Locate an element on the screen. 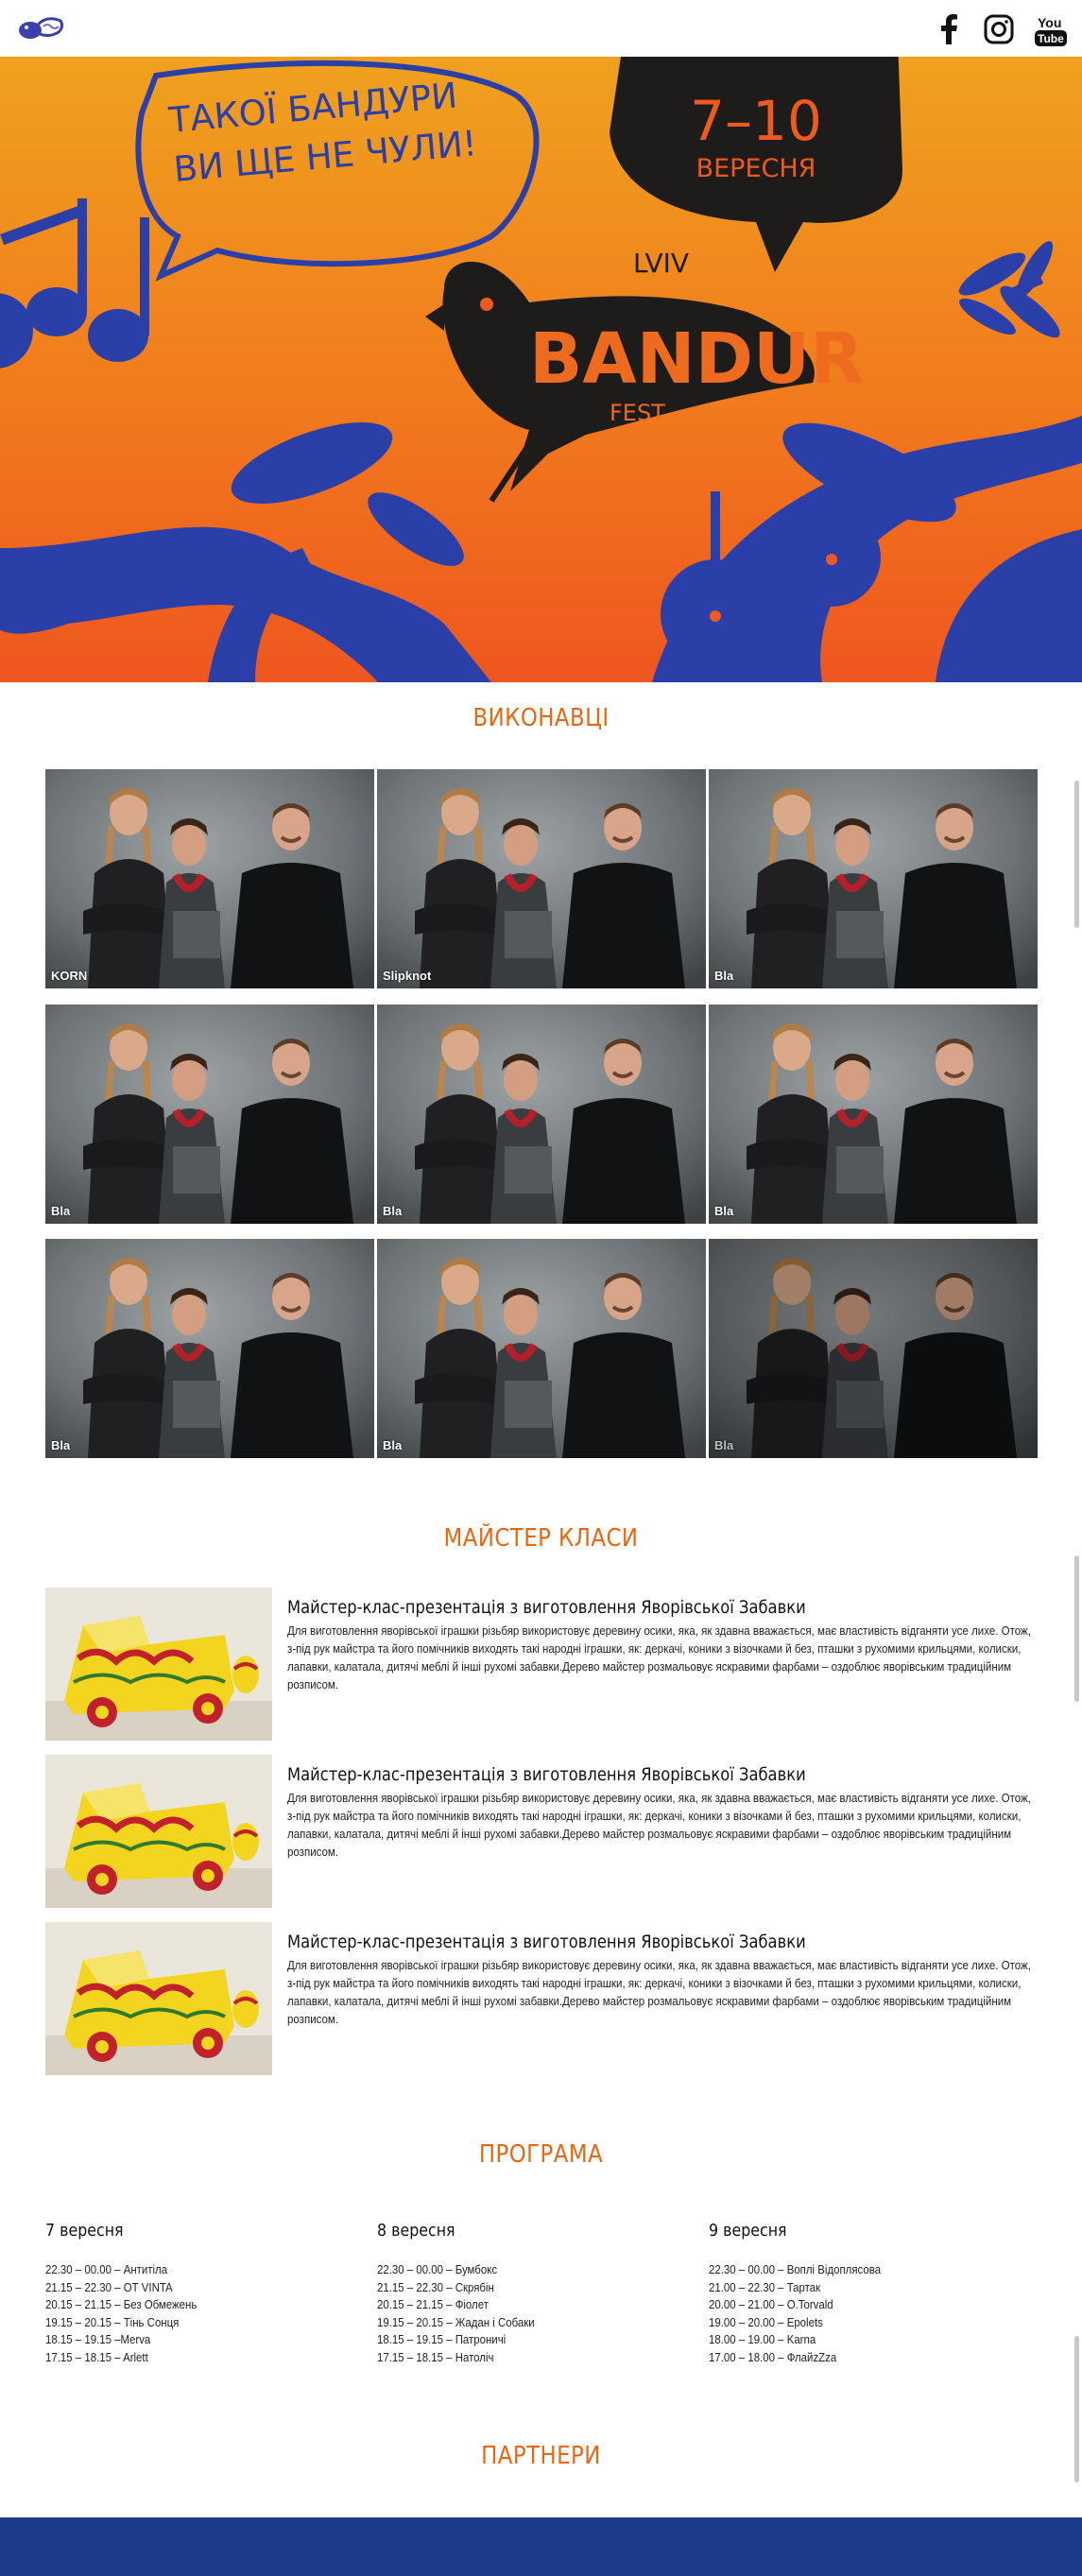 The width and height of the screenshot is (1082, 2576). hero-logo-city: LVIV is located at coordinates (661, 263).